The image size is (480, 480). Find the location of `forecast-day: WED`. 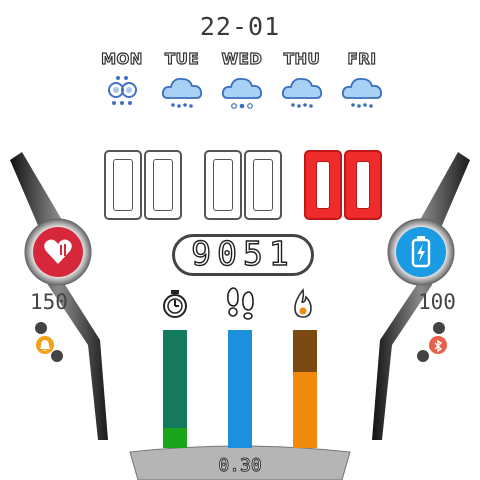

forecast-day: WED is located at coordinates (242, 82).